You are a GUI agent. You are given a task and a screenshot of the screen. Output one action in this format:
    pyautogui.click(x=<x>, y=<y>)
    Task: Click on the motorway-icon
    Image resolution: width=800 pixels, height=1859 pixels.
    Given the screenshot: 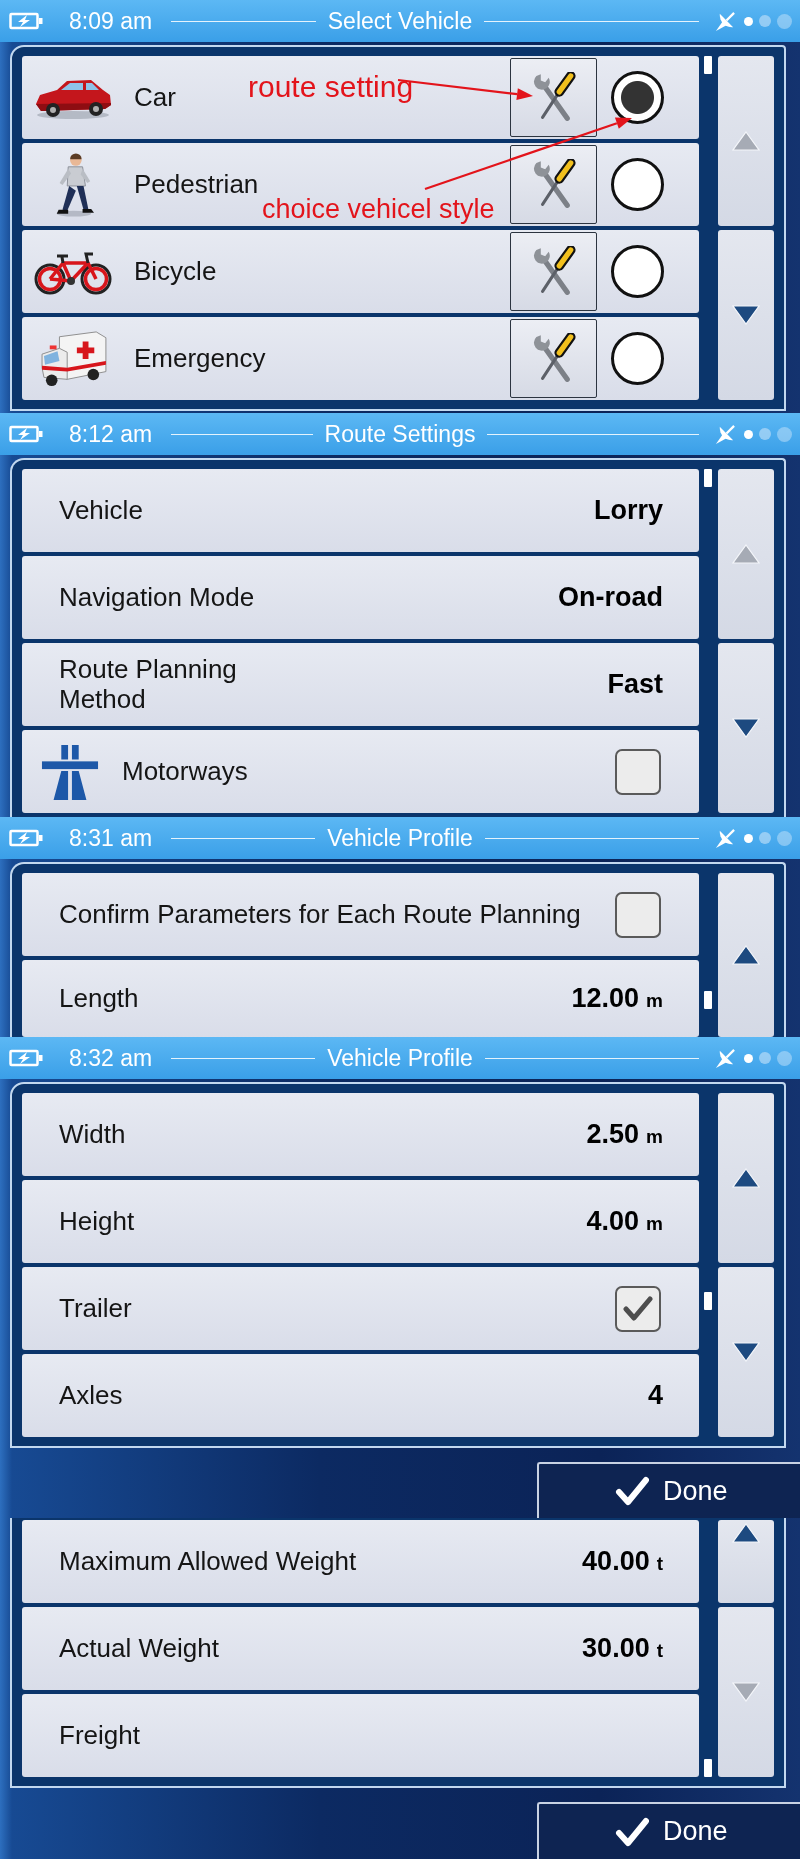 What is the action you would take?
    pyautogui.click(x=70, y=771)
    